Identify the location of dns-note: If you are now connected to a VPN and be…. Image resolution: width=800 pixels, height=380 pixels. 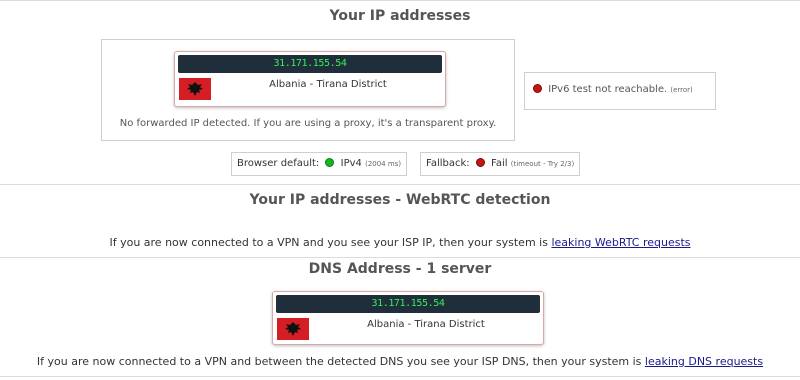
(400, 361).